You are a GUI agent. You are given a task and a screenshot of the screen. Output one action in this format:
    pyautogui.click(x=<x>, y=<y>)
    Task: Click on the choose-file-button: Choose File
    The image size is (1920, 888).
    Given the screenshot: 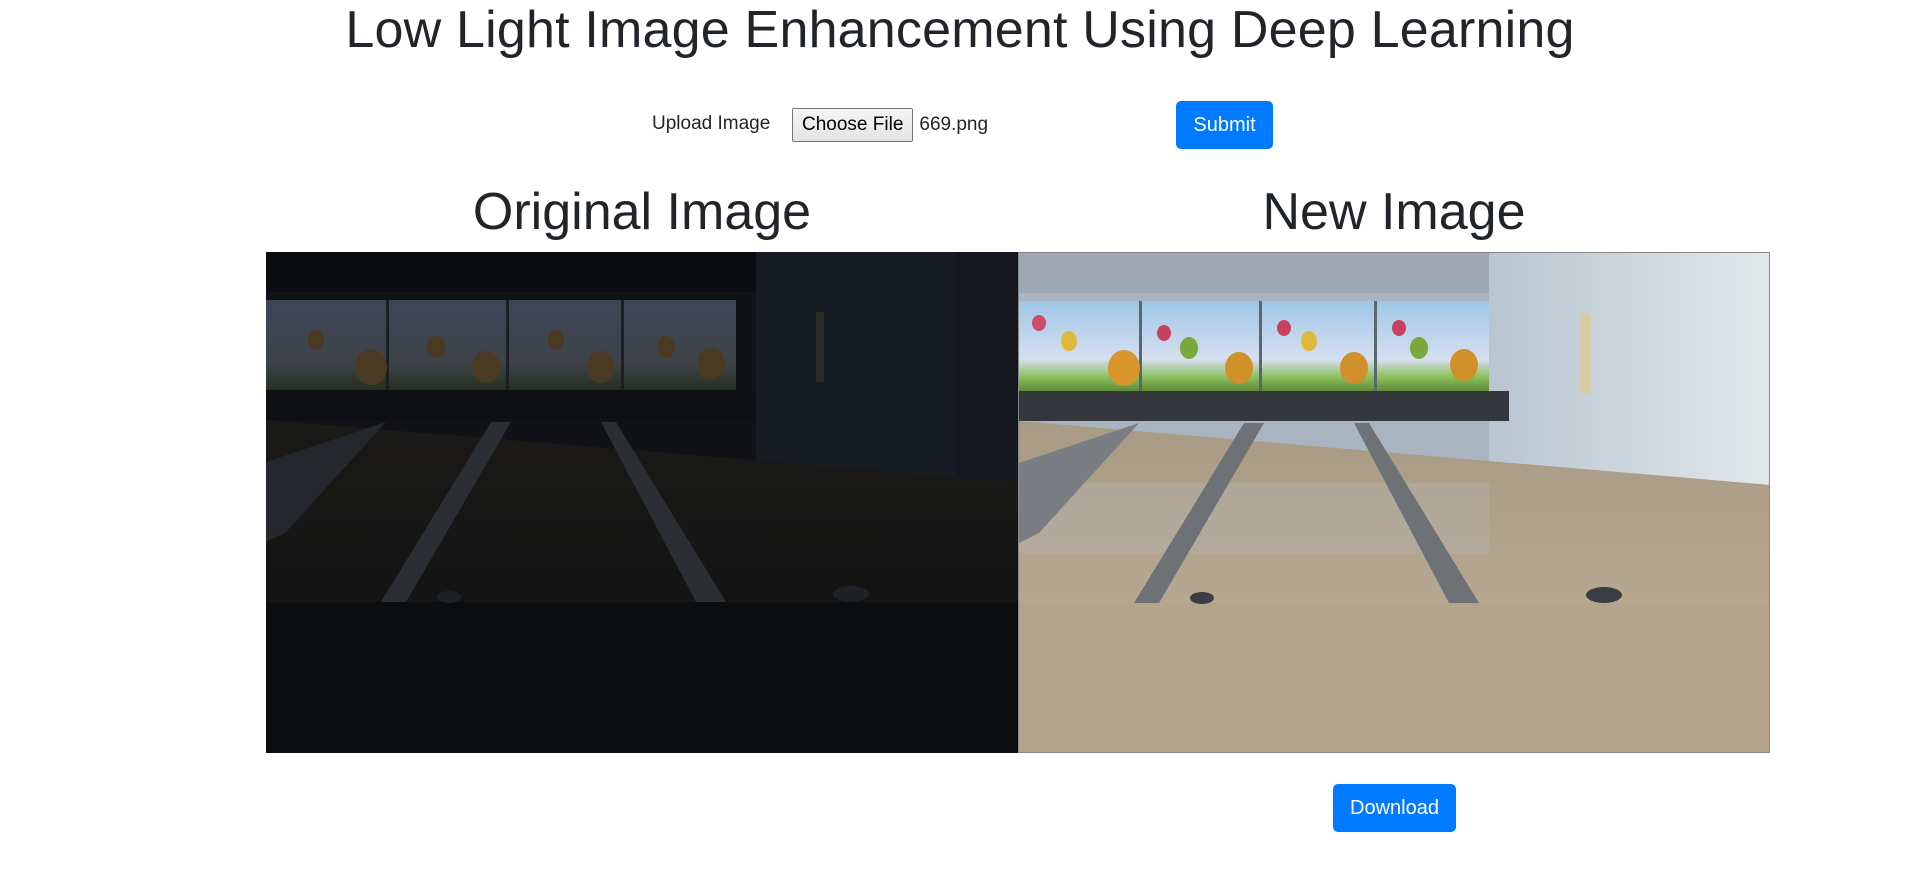 What is the action you would take?
    pyautogui.click(x=853, y=125)
    